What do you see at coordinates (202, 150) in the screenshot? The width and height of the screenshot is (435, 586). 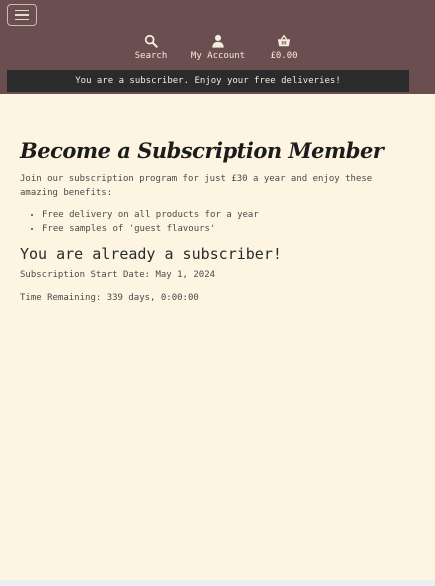 I see `page-title: Become a Subscription Member` at bounding box center [202, 150].